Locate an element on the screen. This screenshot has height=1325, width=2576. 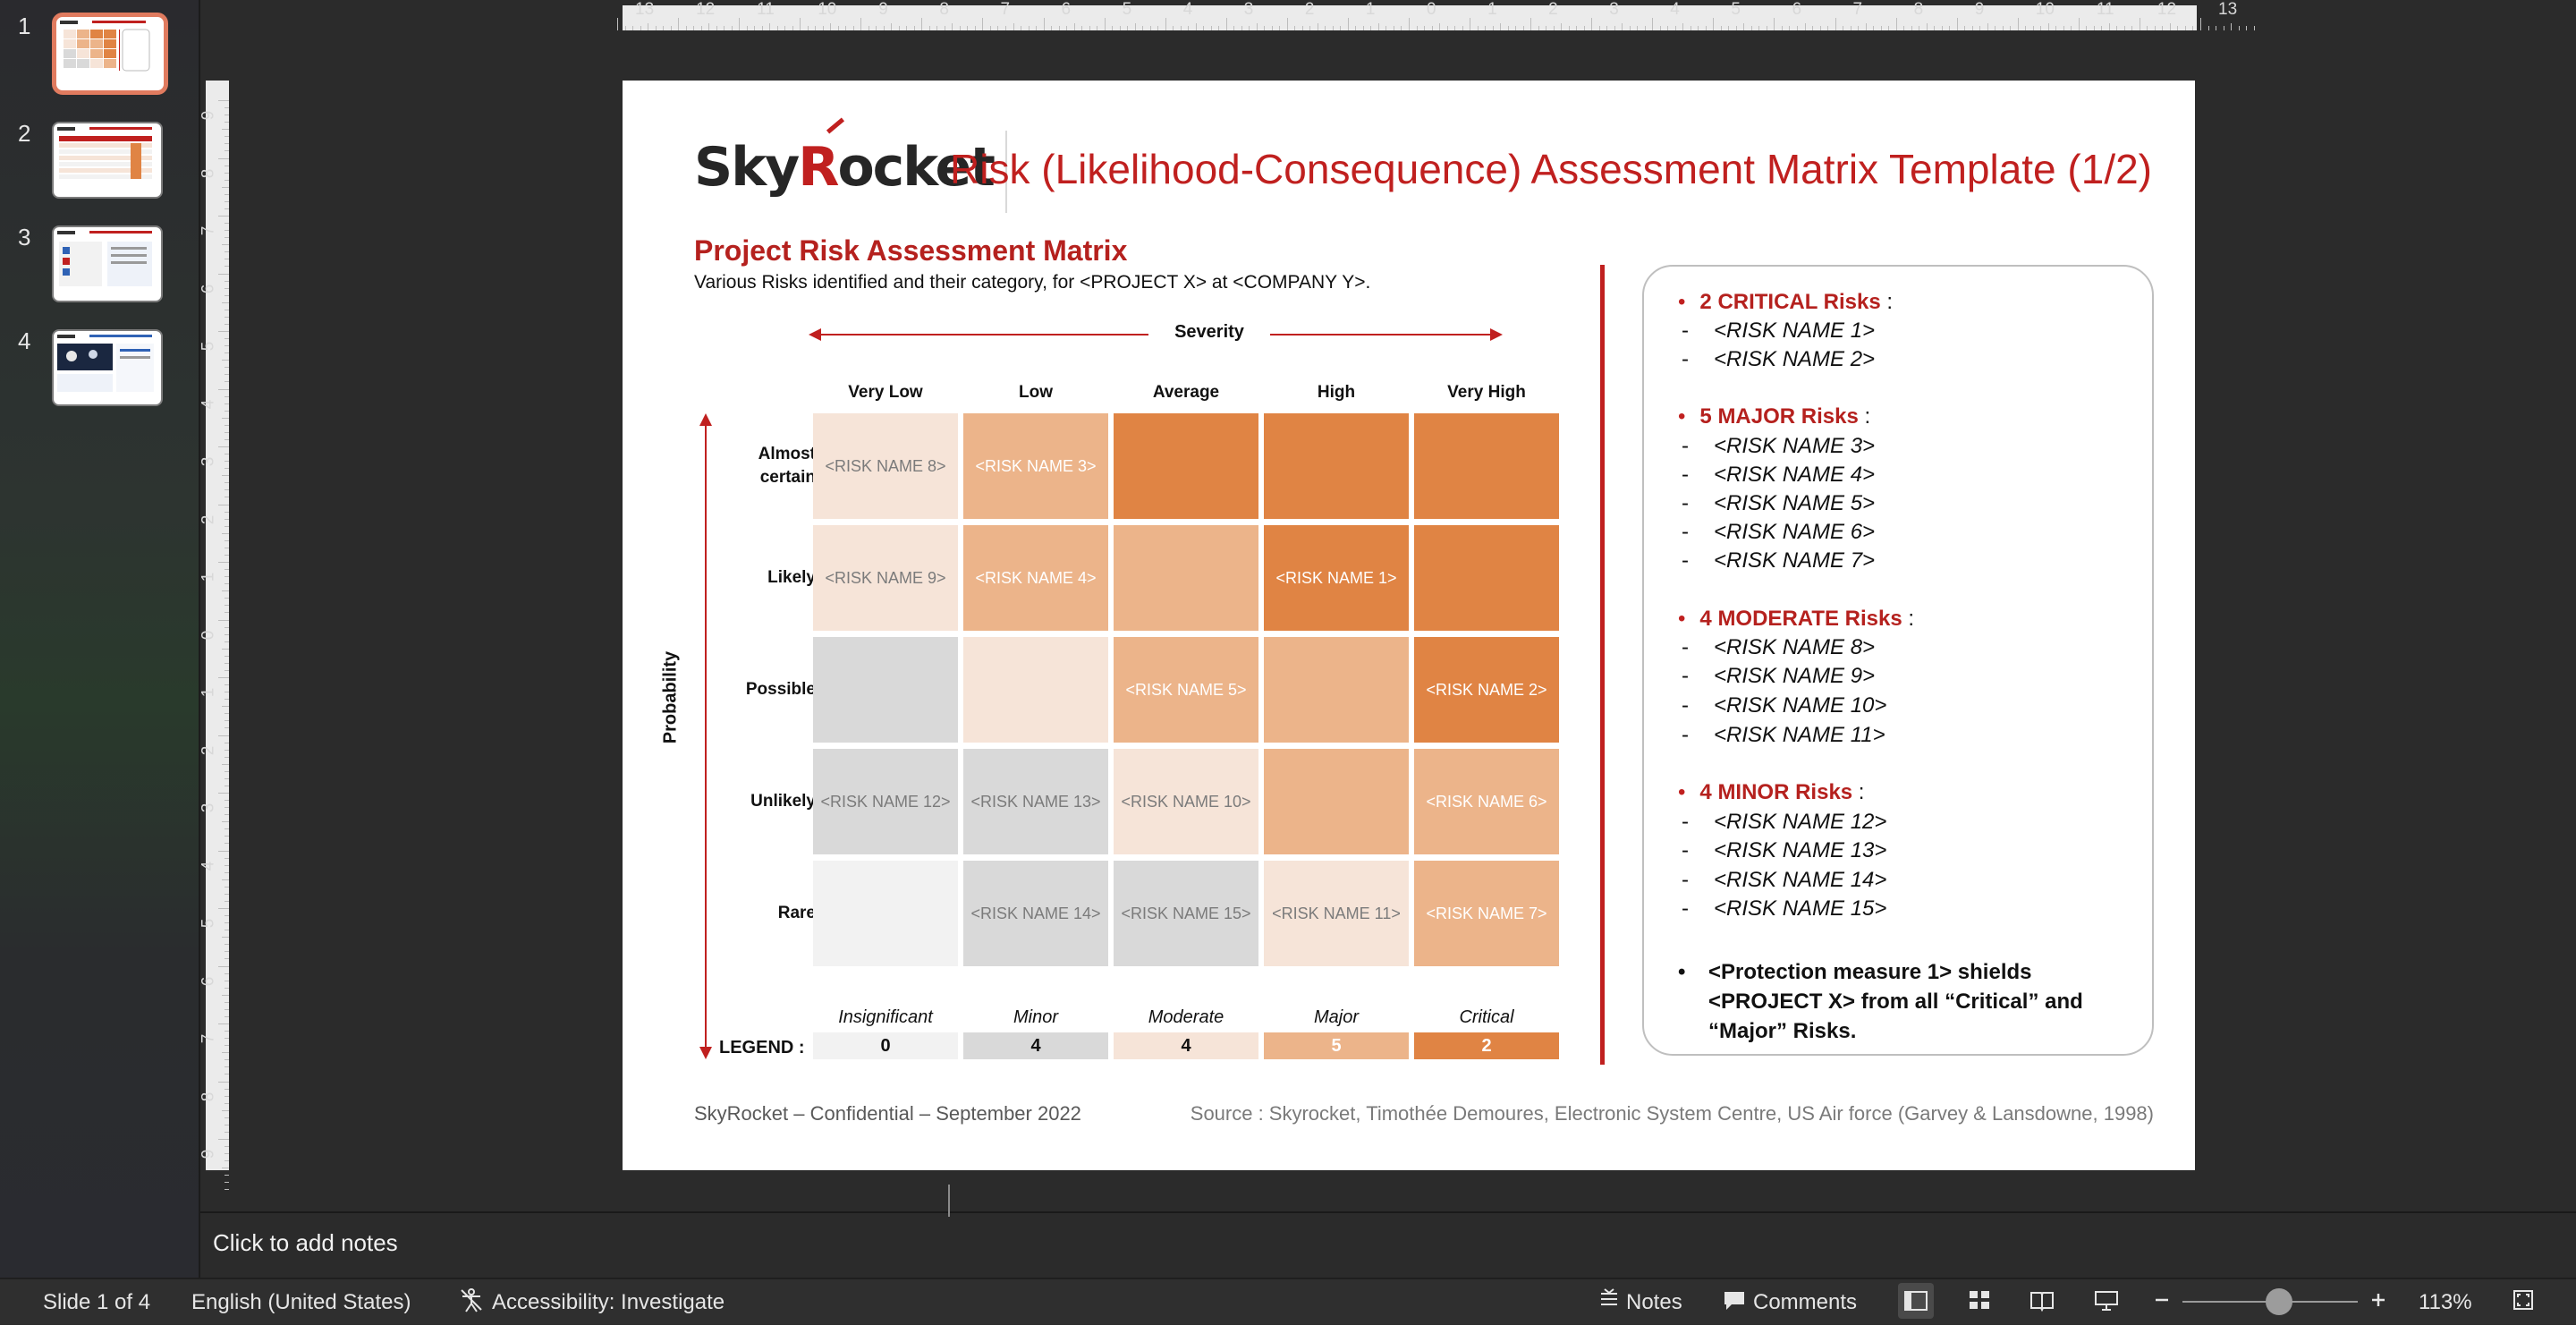
reading-view-icon is located at coordinates (2042, 1300).